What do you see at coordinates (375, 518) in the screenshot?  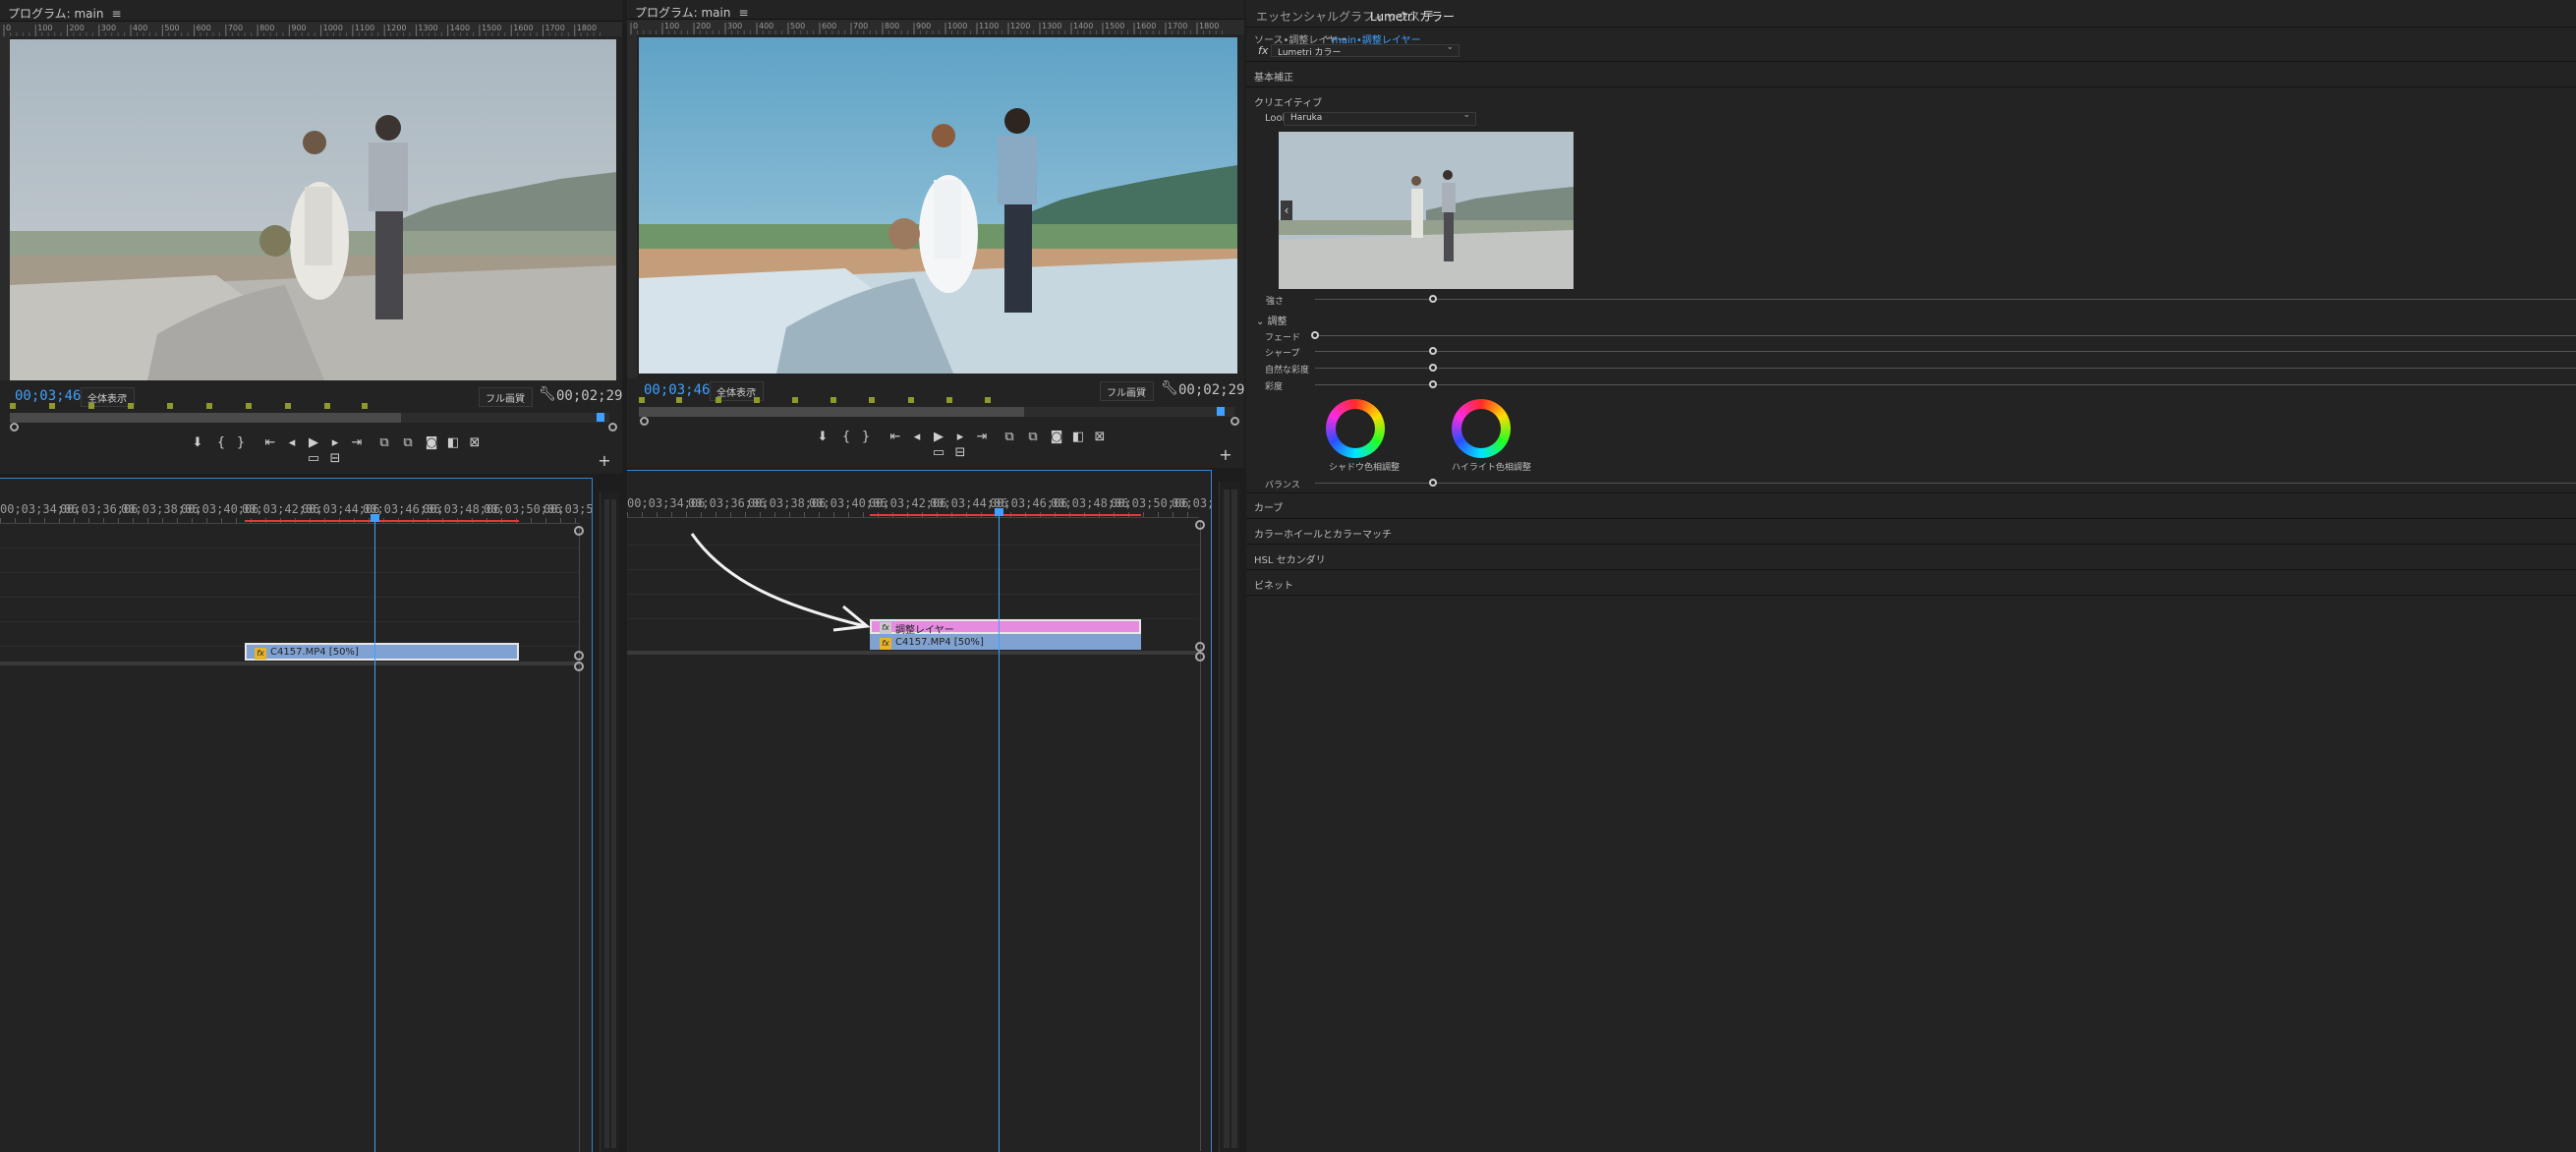 I see `left-playhead-handle` at bounding box center [375, 518].